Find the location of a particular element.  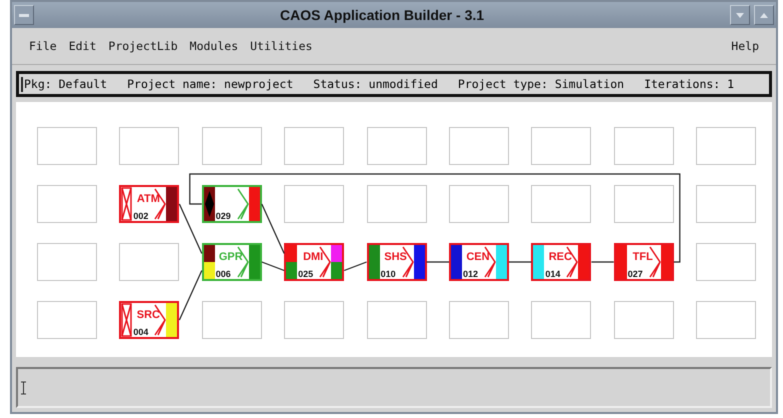

module-number: 004 is located at coordinates (140, 332).